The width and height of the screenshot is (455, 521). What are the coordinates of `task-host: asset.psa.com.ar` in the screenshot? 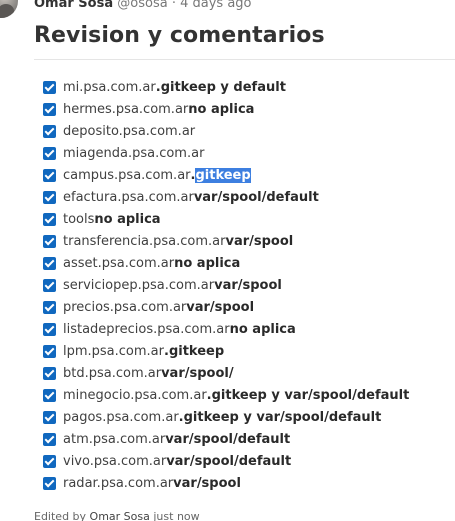 It's located at (119, 263).